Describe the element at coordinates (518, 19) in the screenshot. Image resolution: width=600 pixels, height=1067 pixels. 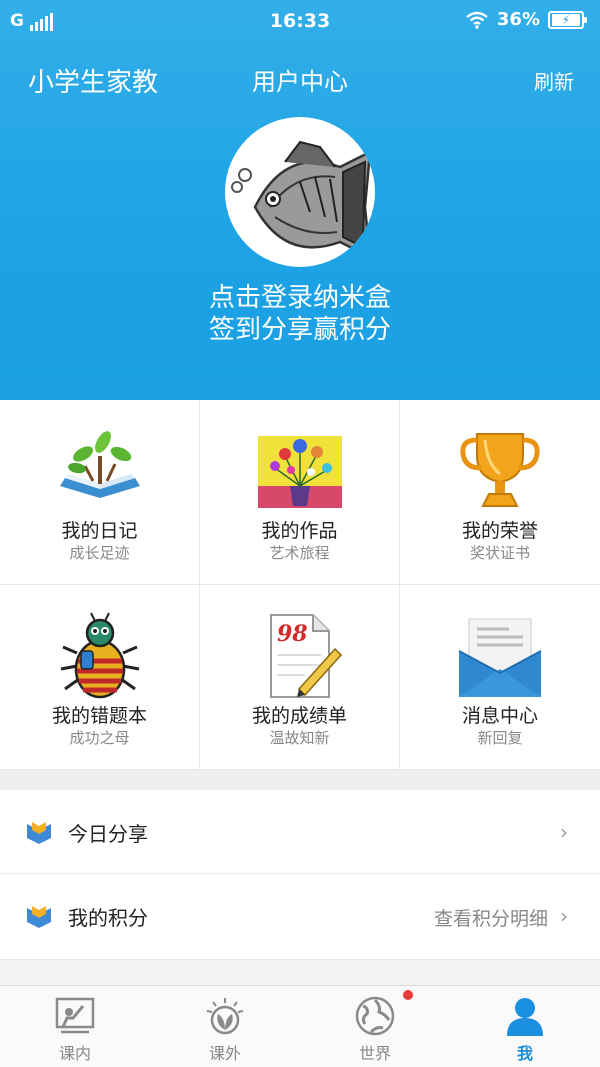
I see `battery-percent: 36%` at that location.